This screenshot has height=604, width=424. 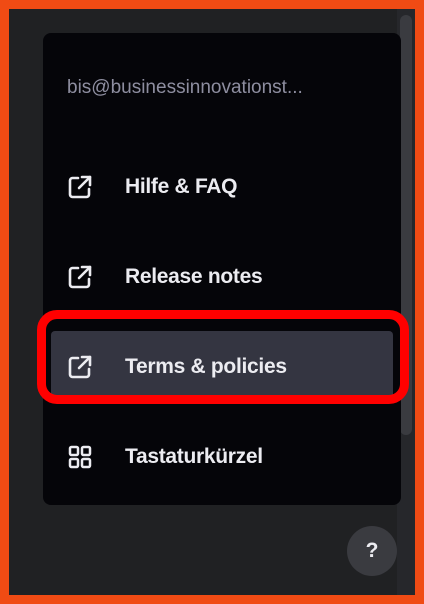 What do you see at coordinates (194, 276) in the screenshot?
I see `menu-item-label: Release notes` at bounding box center [194, 276].